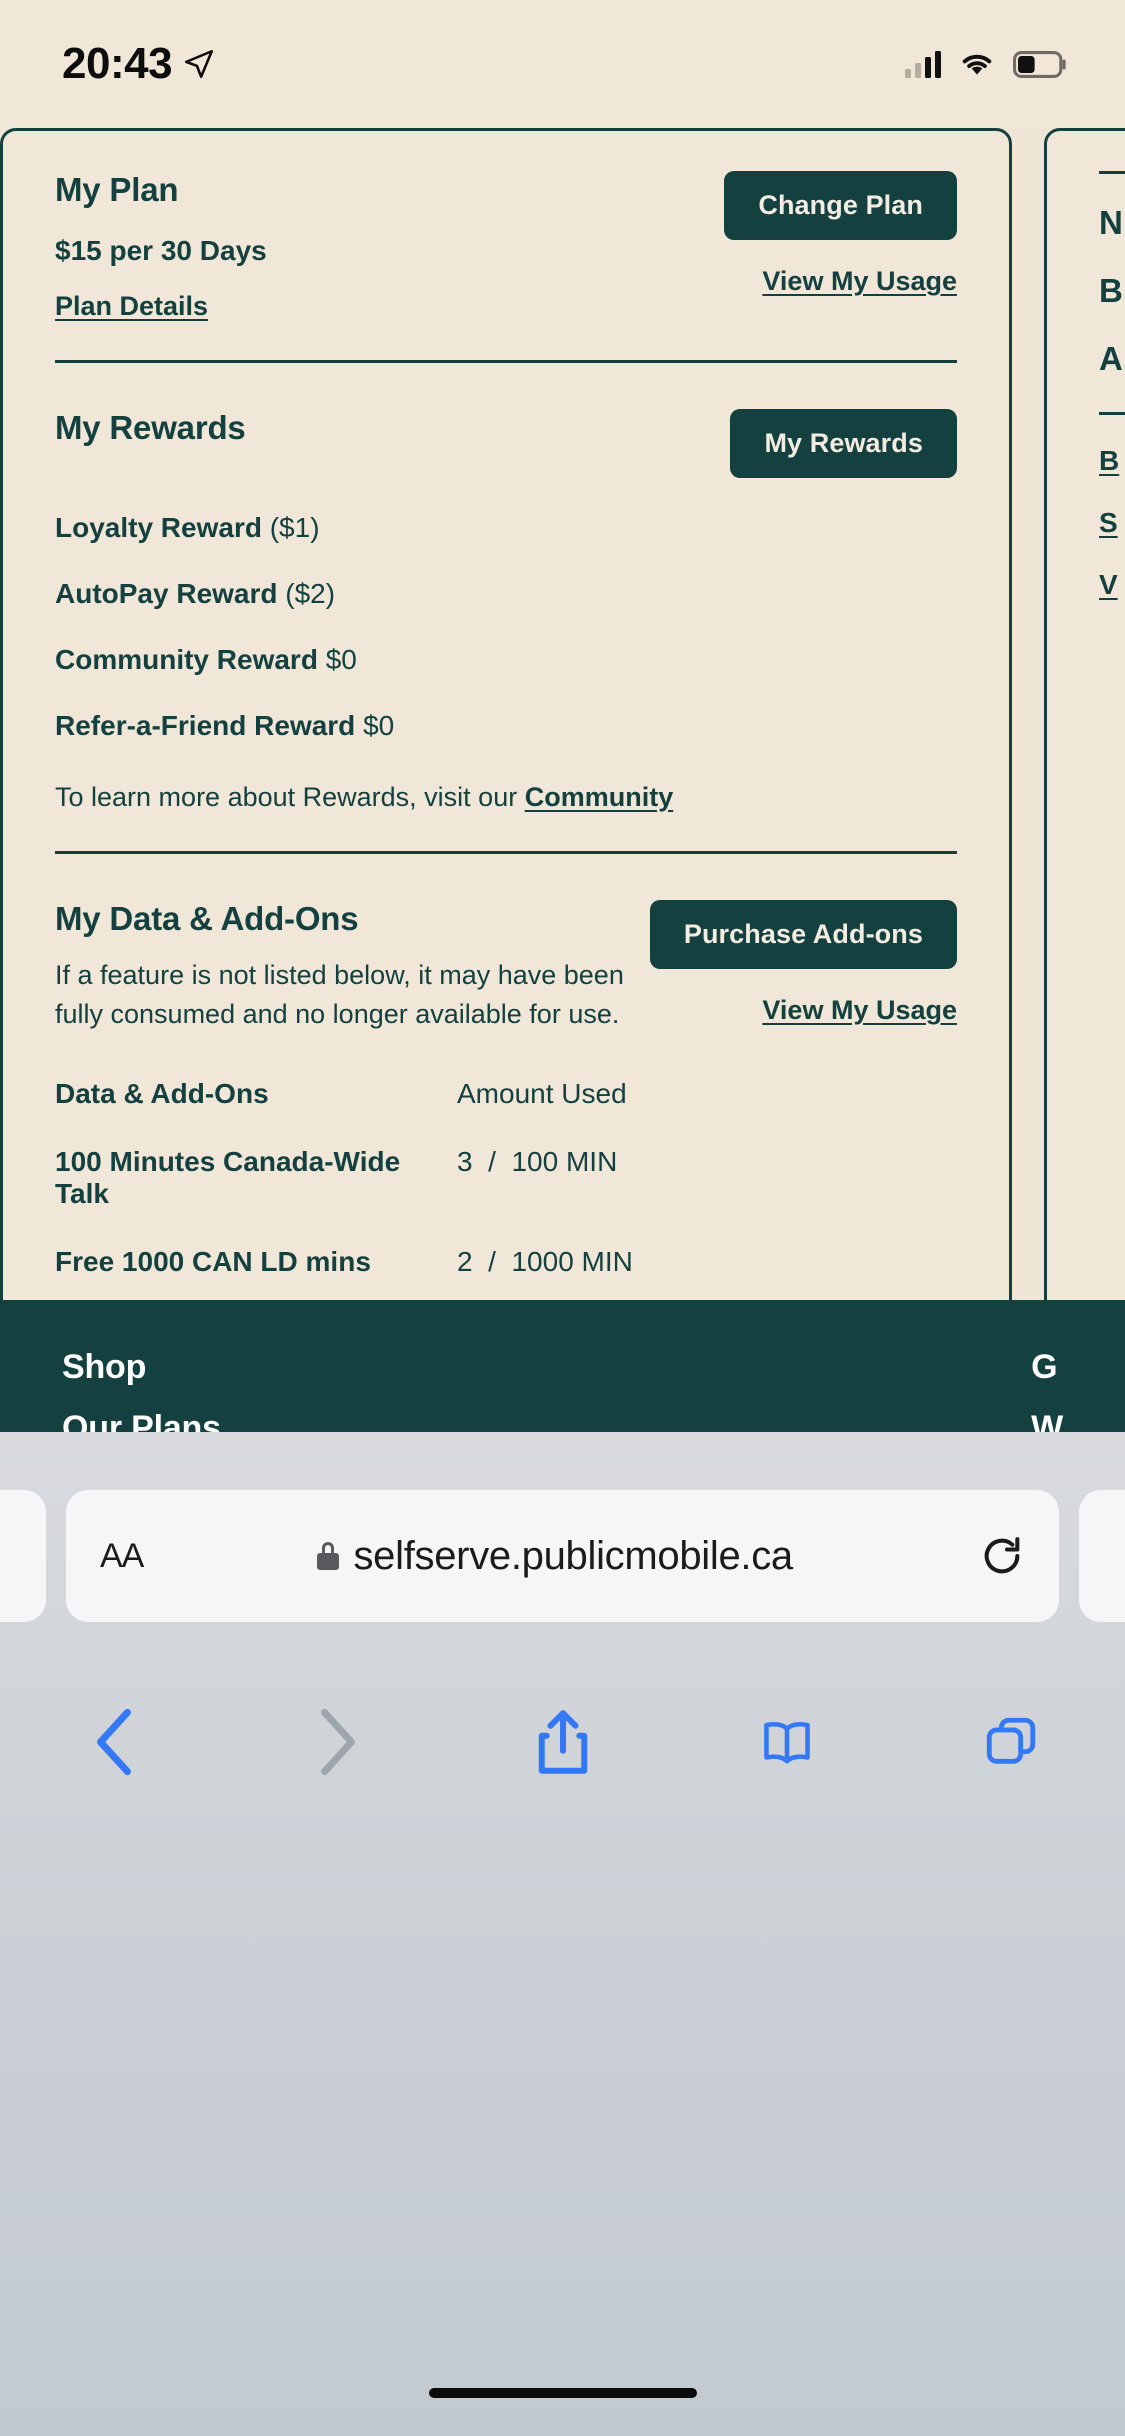  Describe the element at coordinates (572, 1262) in the screenshot. I see `addon-total: 1000 MIN` at that location.